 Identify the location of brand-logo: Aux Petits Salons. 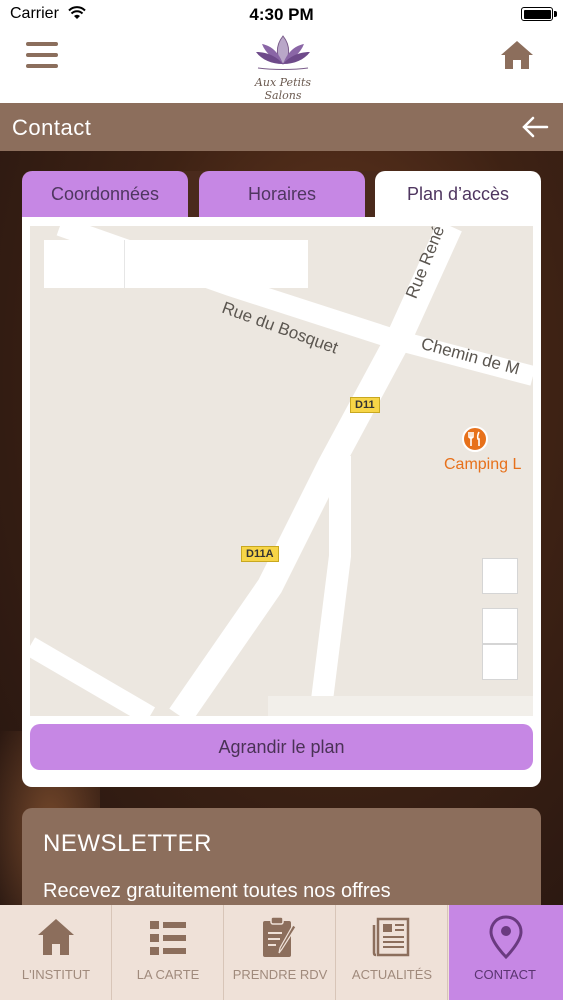
(283, 66).